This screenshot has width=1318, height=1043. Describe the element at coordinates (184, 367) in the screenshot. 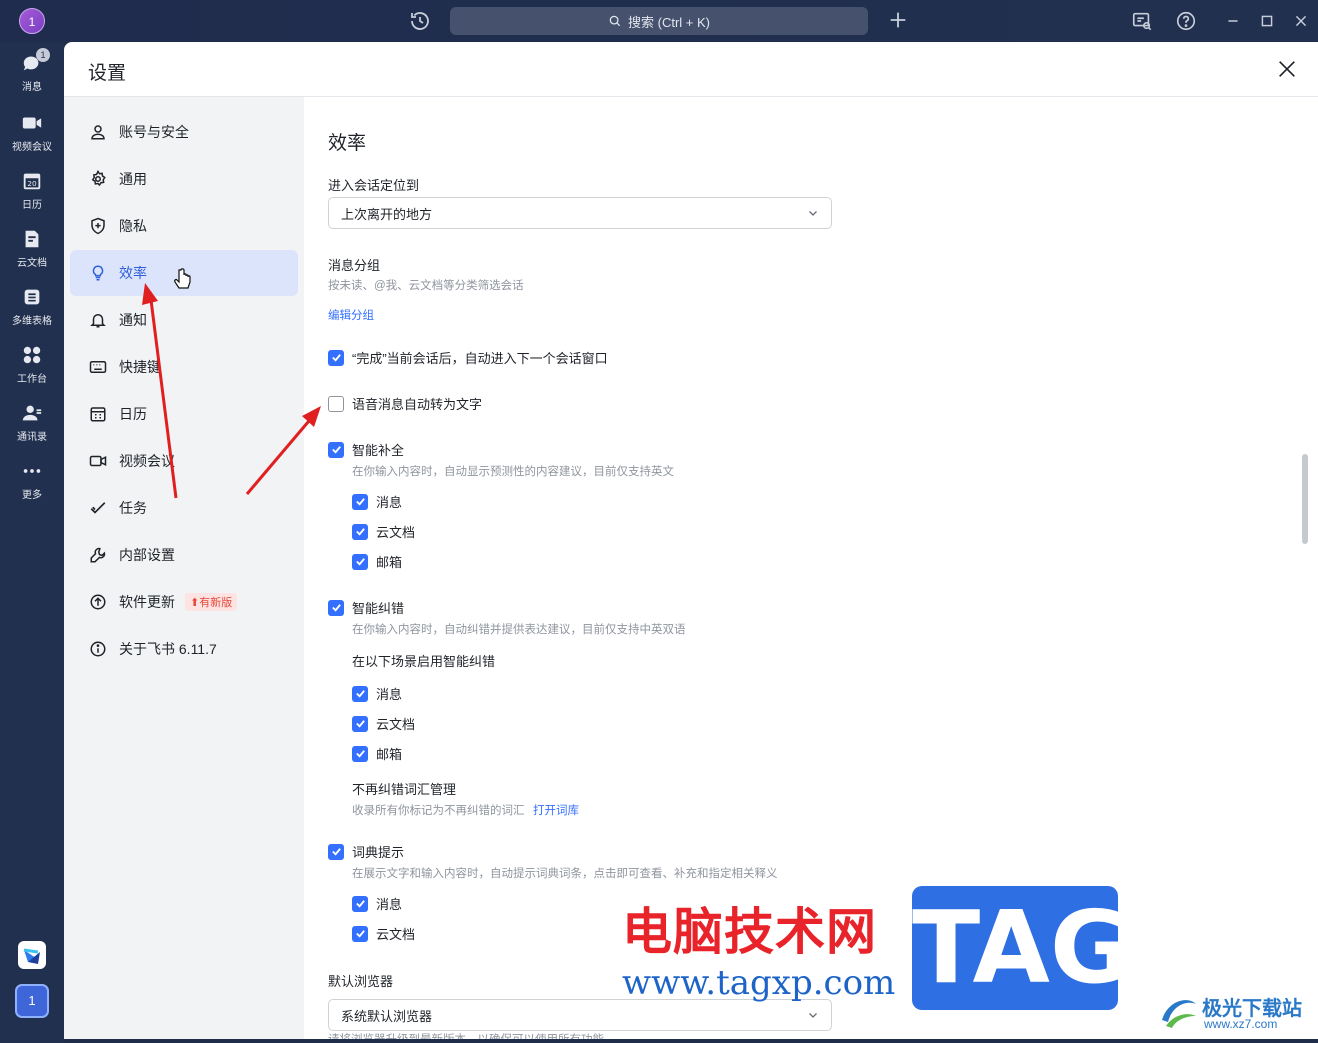

I see `nav-item-shortcuts: 快捷键` at that location.